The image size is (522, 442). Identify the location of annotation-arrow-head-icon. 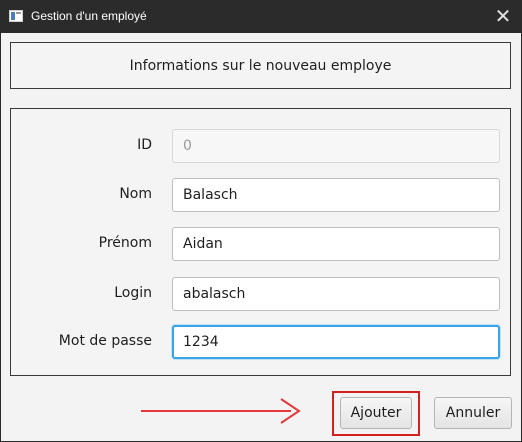
(290, 411).